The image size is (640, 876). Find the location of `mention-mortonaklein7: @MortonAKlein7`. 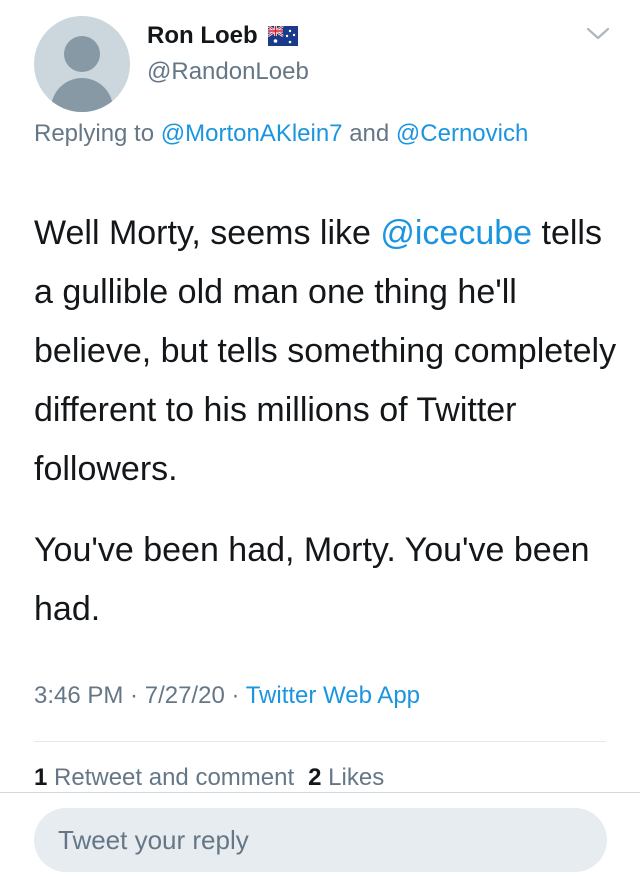

mention-mortonaklein7: @MortonAKlein7 is located at coordinates (252, 133).